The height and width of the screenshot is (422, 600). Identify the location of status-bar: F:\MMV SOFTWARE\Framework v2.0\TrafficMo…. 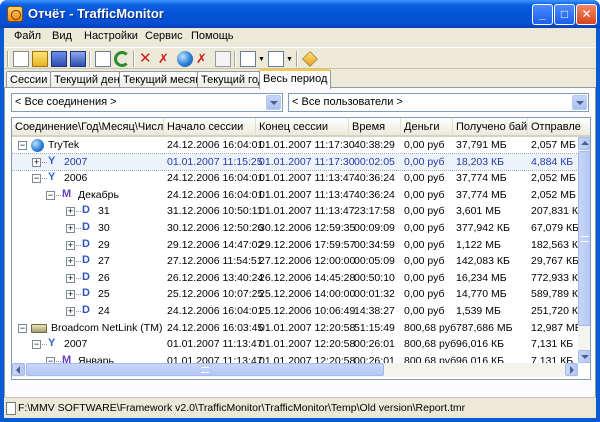
(300, 407).